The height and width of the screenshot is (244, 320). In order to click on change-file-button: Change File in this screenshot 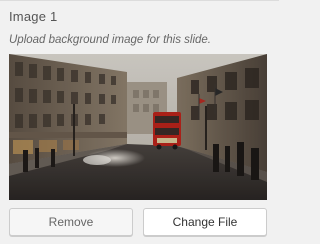, I will do `click(205, 222)`.